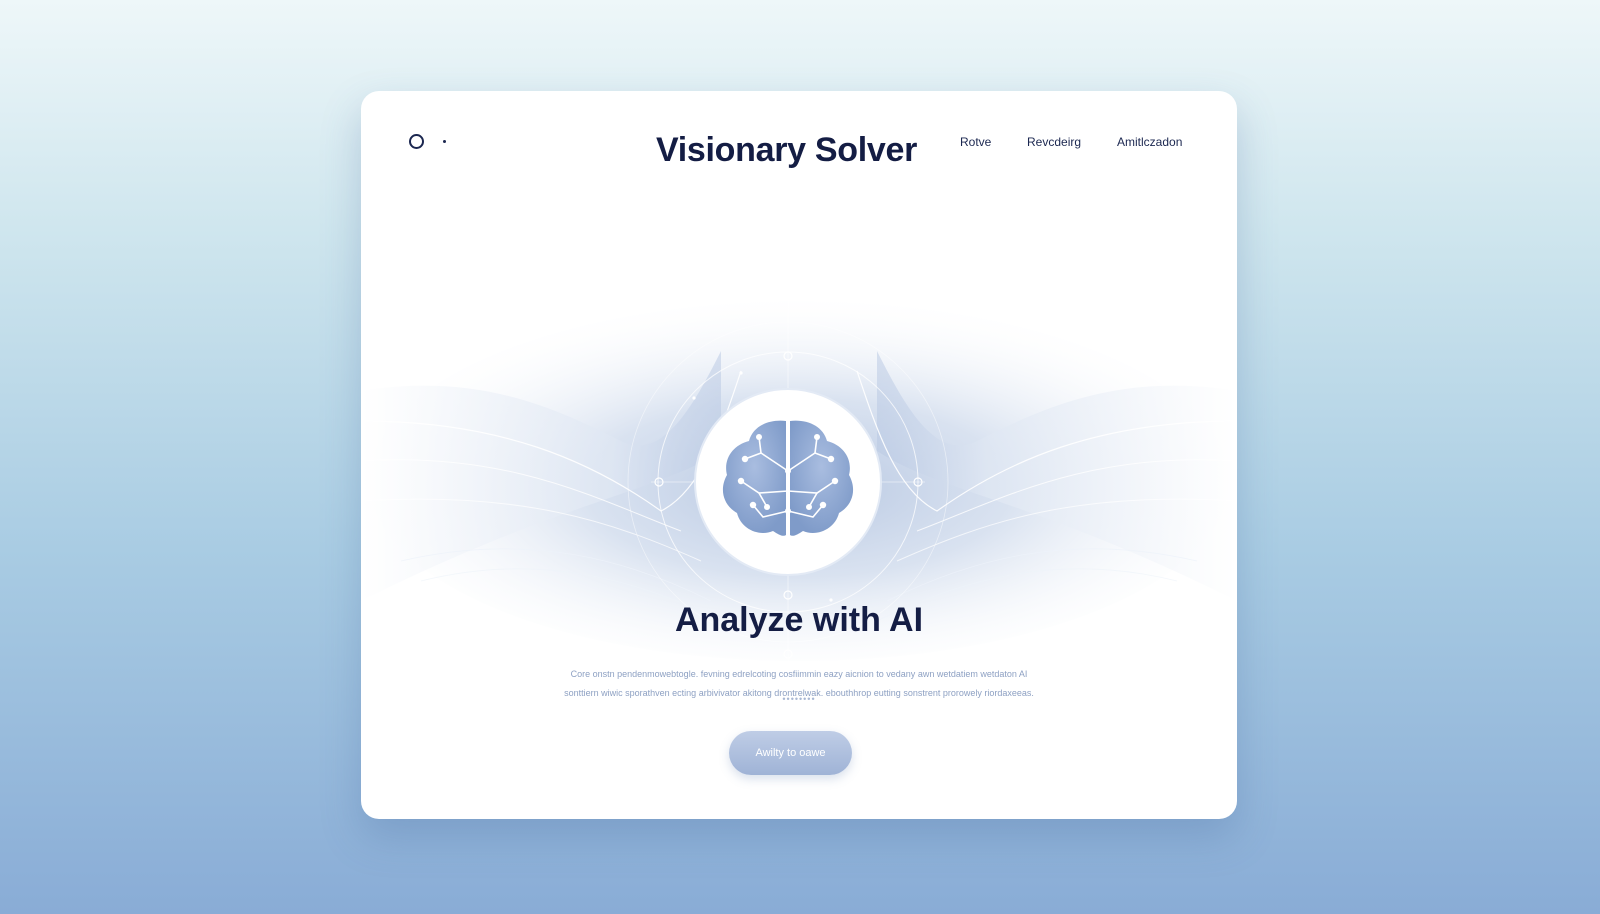 The image size is (1600, 914). Describe the element at coordinates (790, 753) in the screenshot. I see `cta-button: Awilty to oawe` at that location.